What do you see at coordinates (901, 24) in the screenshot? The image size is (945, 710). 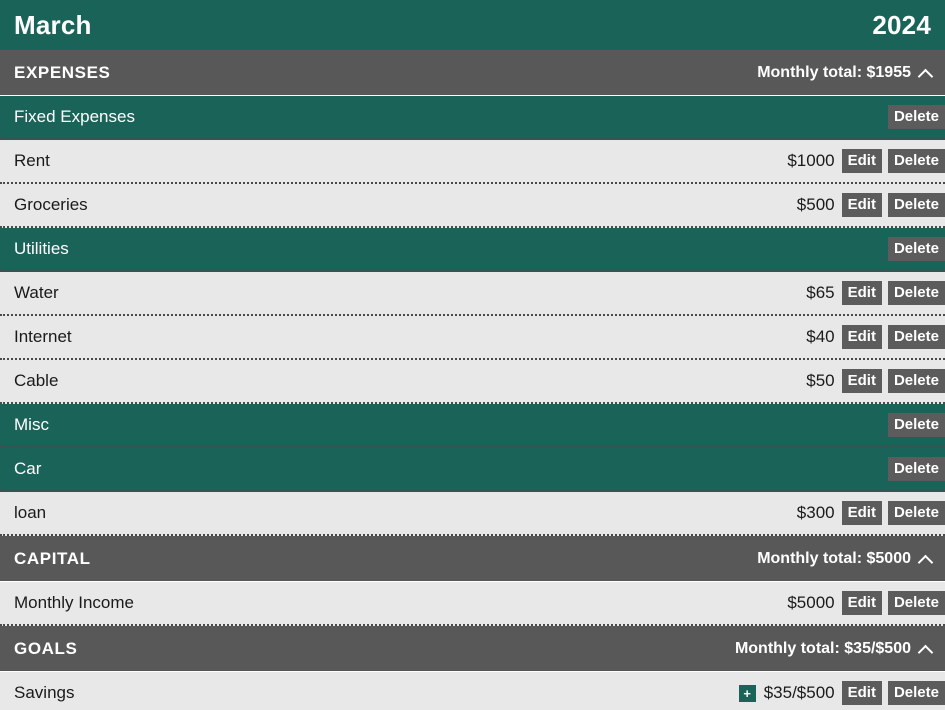 I see `year-label: 2024` at bounding box center [901, 24].